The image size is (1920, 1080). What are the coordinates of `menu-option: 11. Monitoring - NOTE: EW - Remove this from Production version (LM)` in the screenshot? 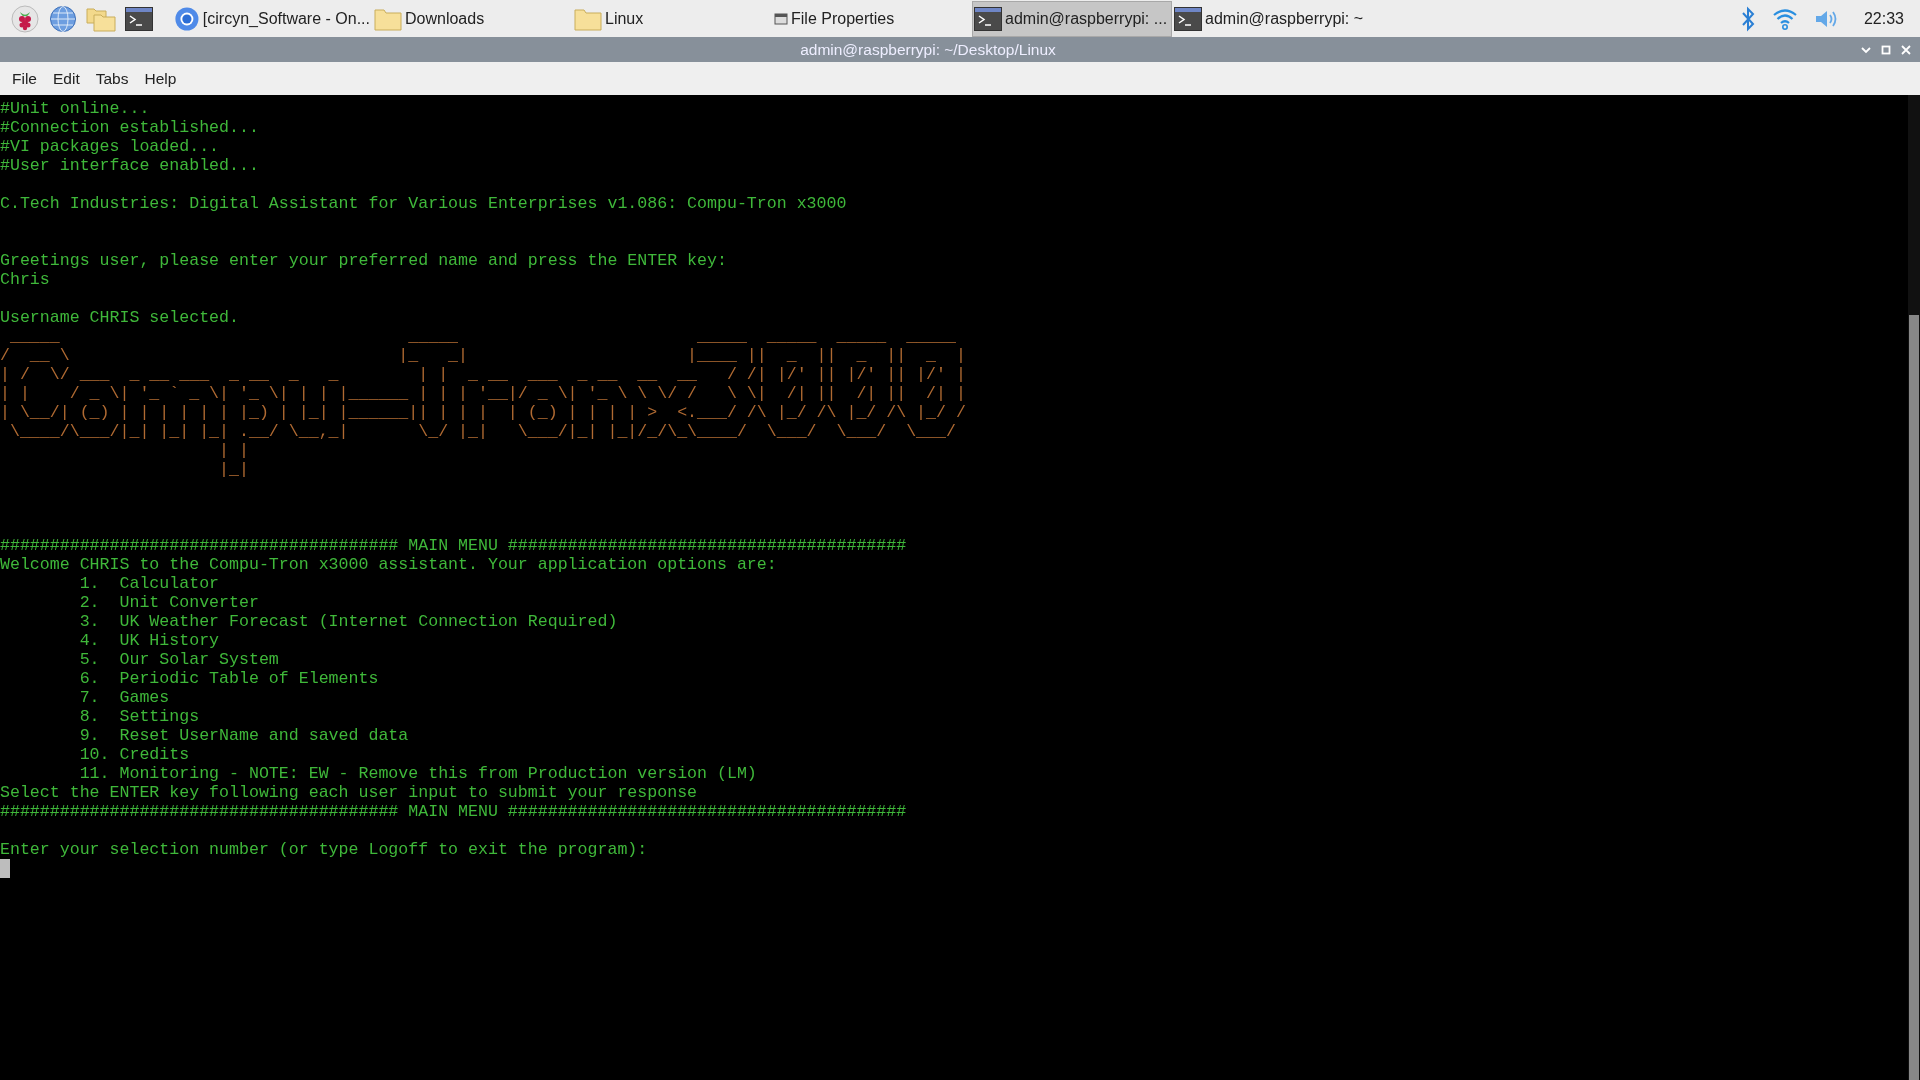 It's located at (954, 773).